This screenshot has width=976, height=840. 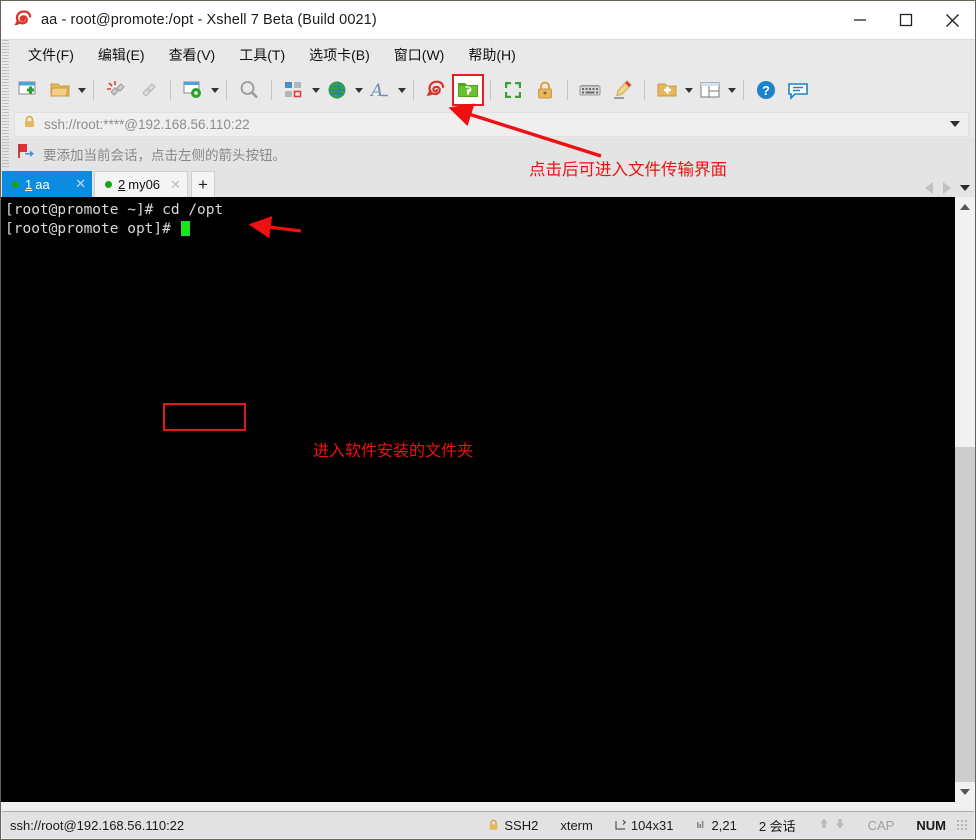 What do you see at coordinates (731, 90) in the screenshot?
I see `split-view-dropdown-icon` at bounding box center [731, 90].